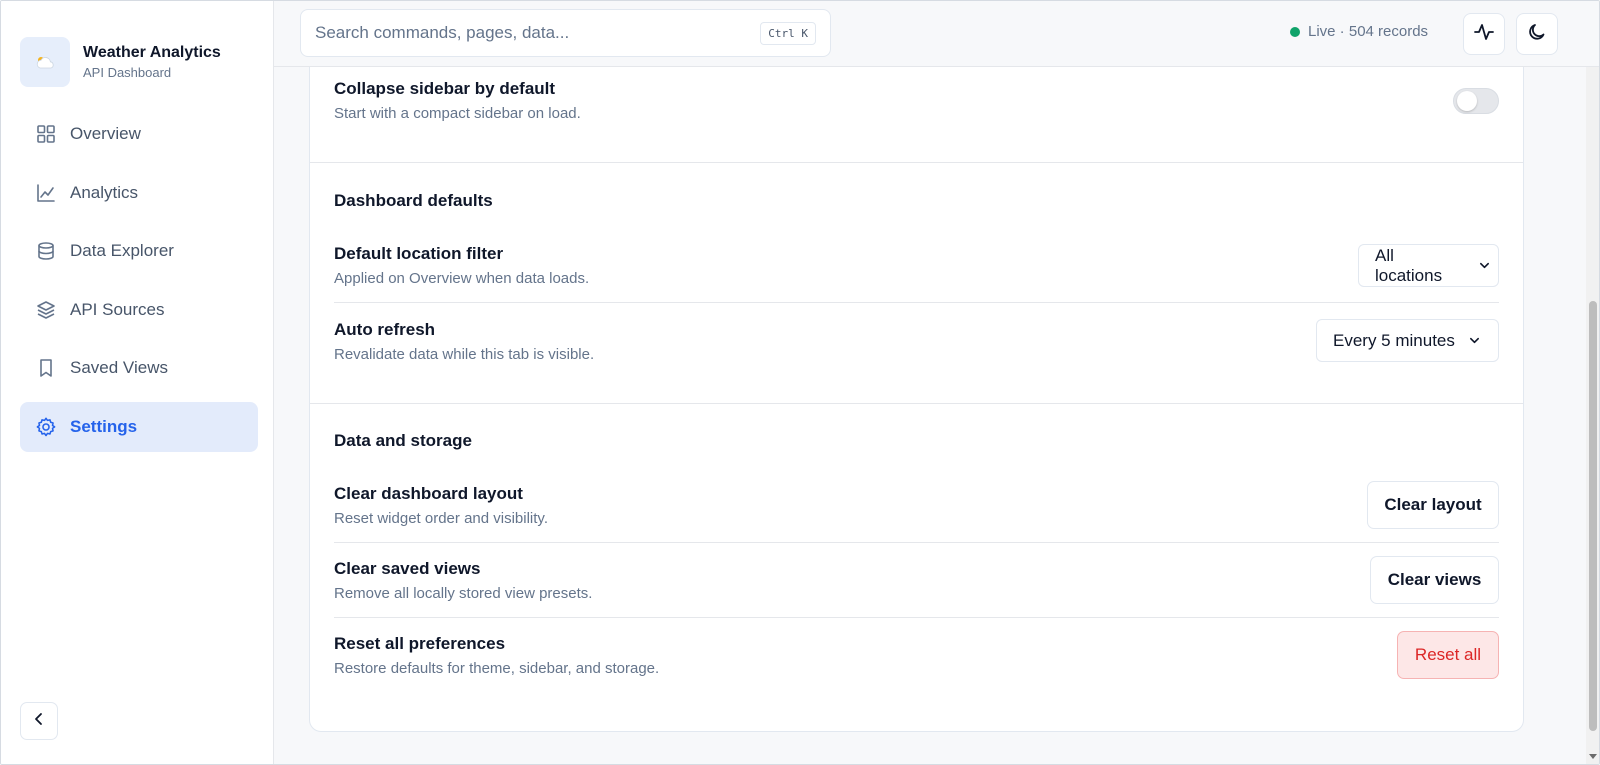 This screenshot has width=1600, height=765. I want to click on clear-views-button: Clear views, so click(1434, 580).